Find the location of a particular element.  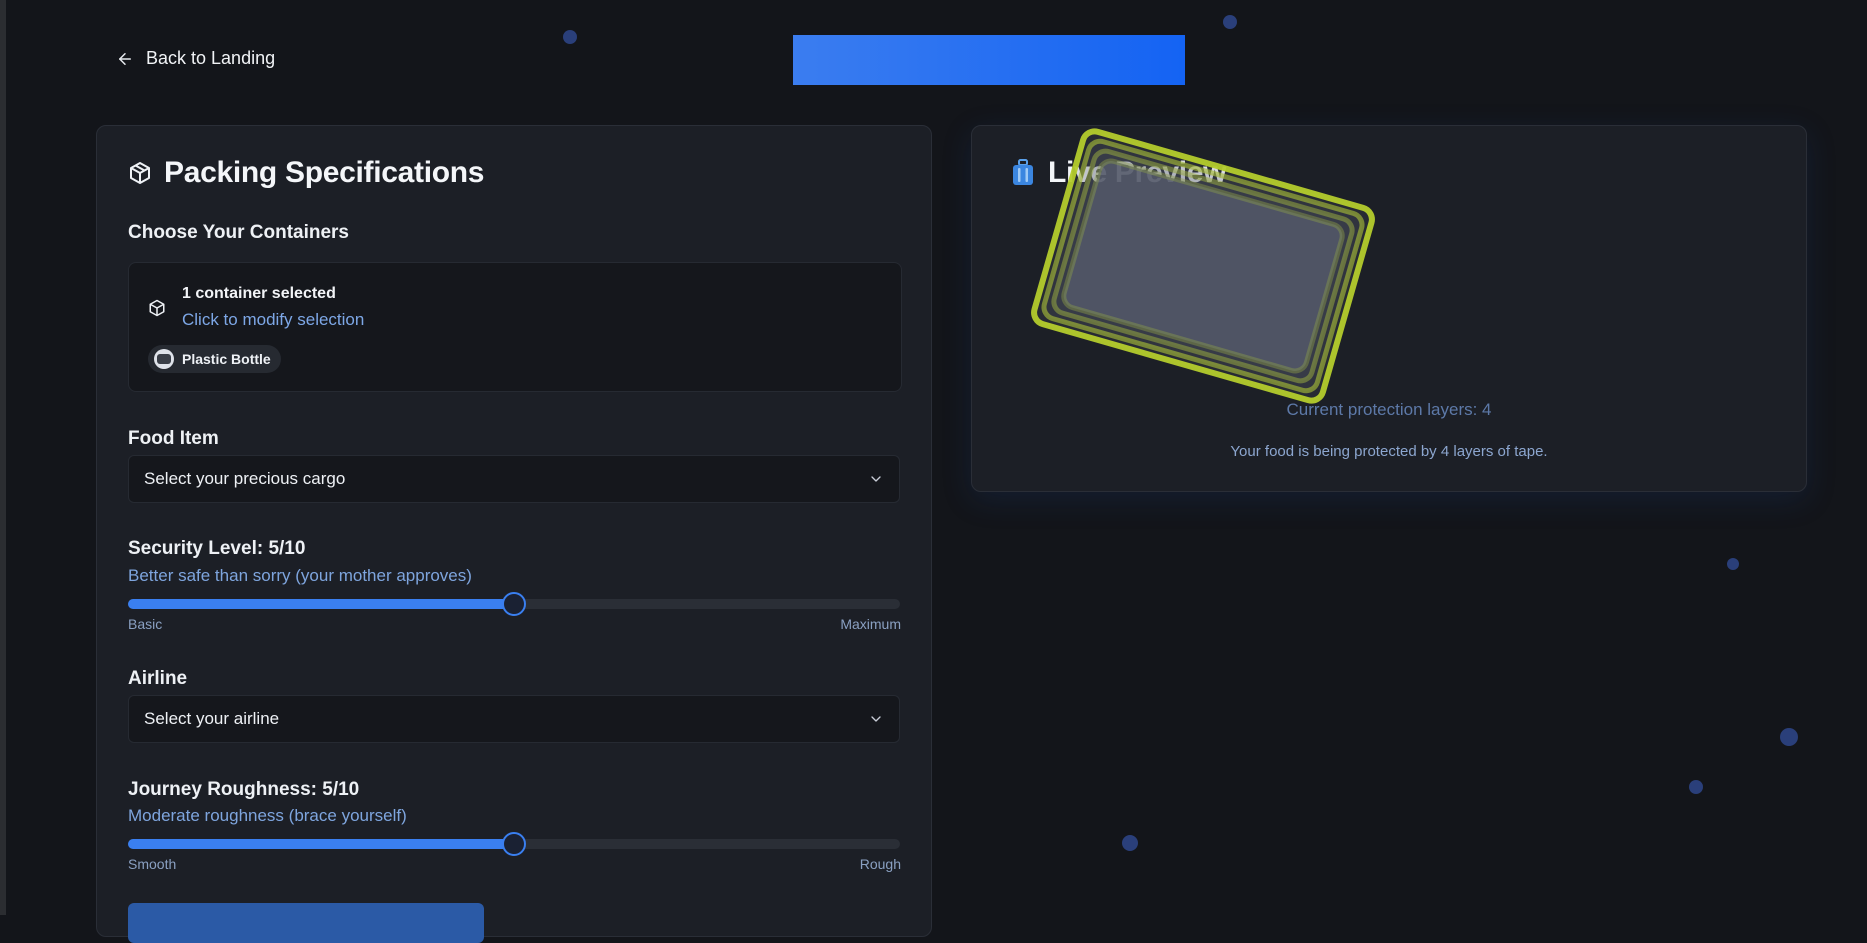

food-item-label: Food Item is located at coordinates (173, 438).